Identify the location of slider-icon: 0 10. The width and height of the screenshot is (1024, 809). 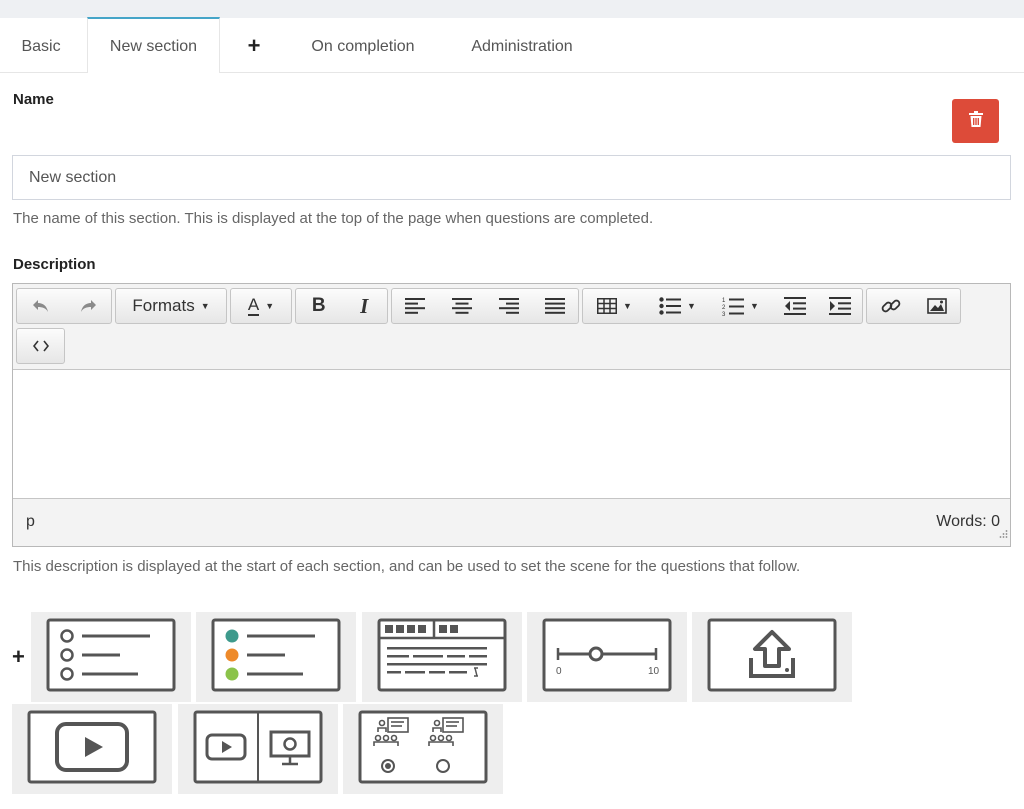
(607, 657).